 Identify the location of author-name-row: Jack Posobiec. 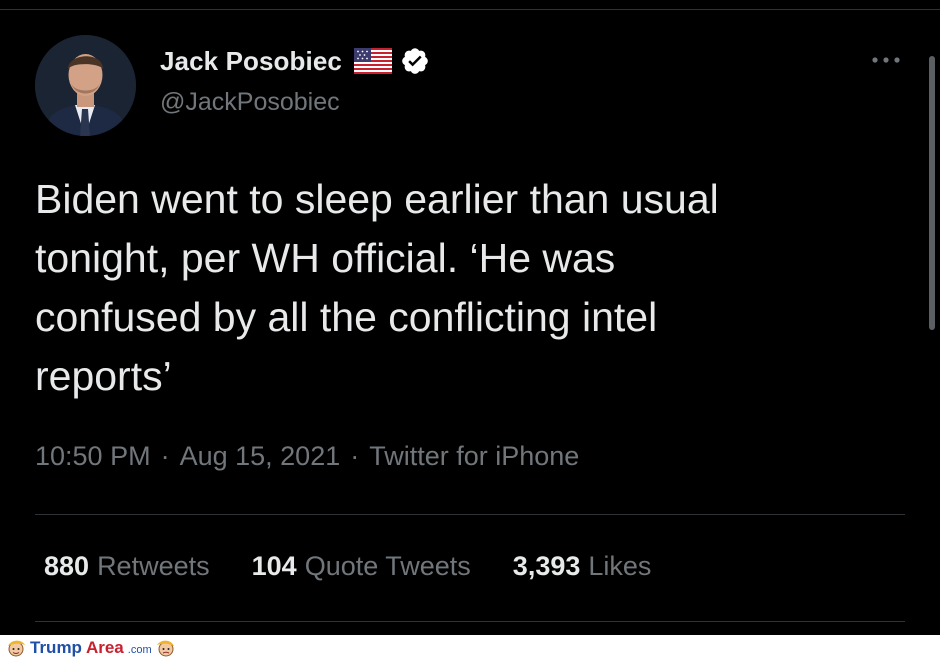
(295, 61).